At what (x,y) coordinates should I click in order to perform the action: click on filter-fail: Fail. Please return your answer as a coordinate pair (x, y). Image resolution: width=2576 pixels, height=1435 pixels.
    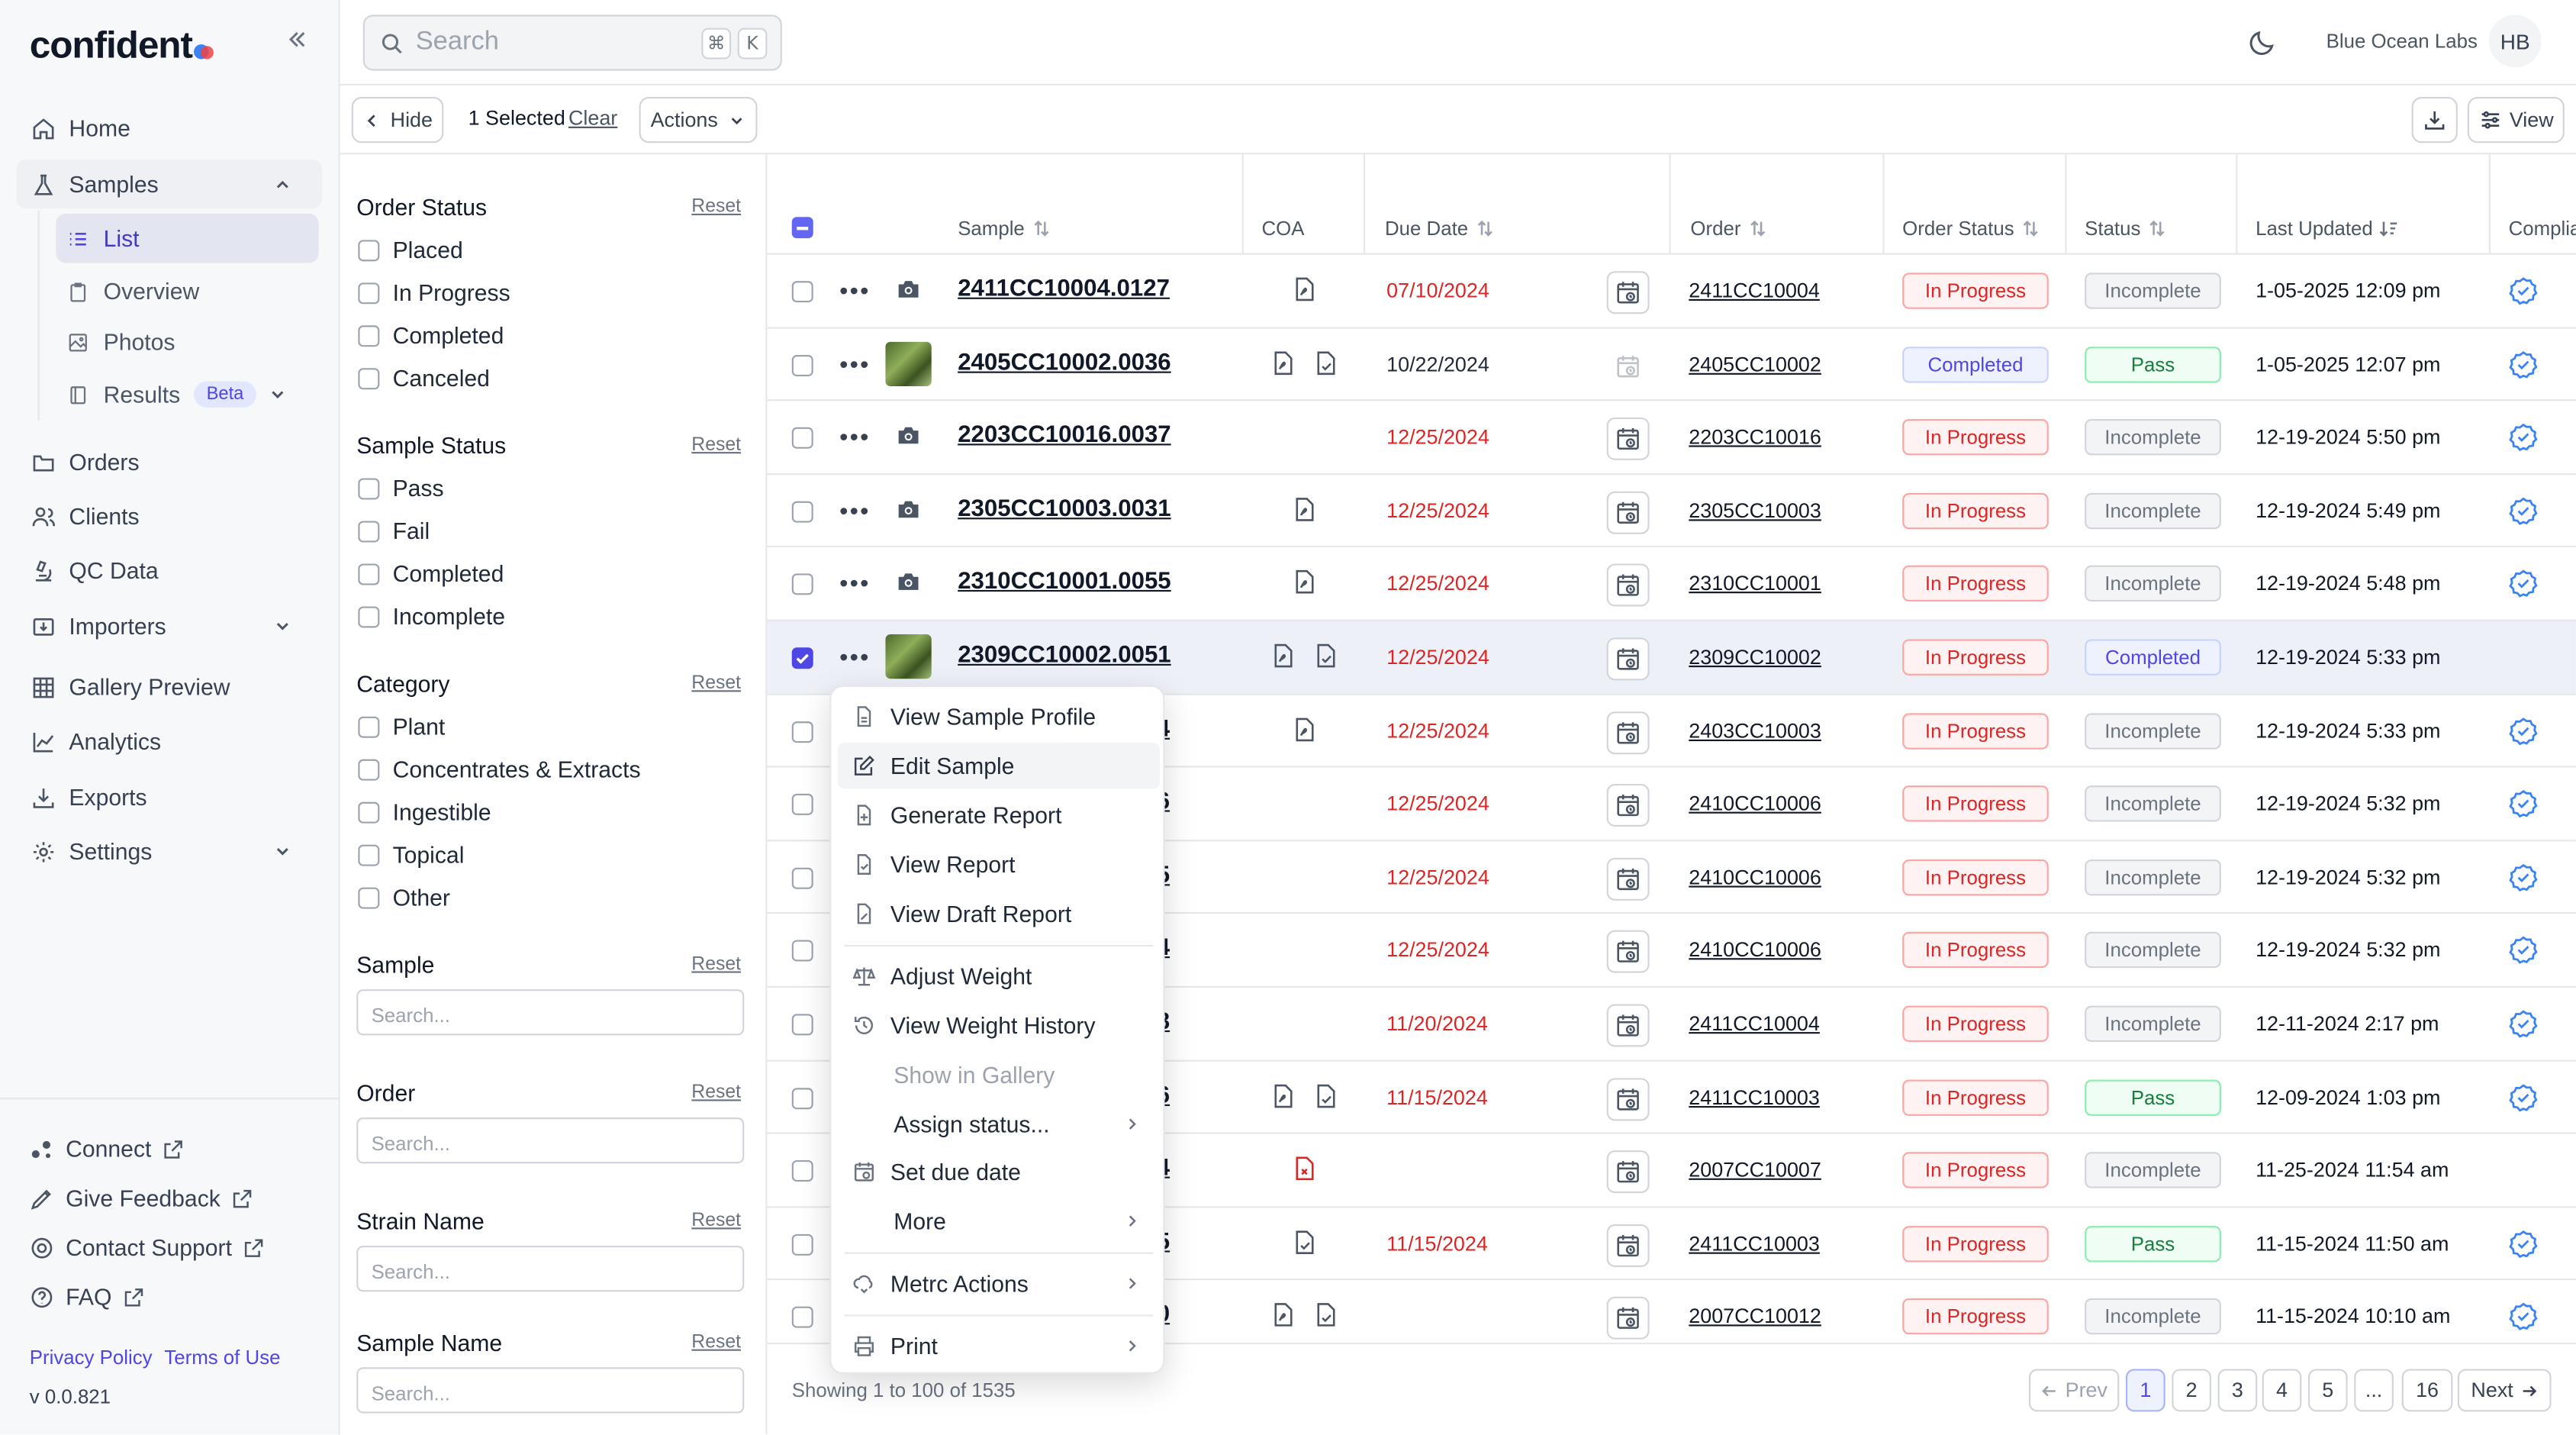
    Looking at the image, I should click on (394, 531).